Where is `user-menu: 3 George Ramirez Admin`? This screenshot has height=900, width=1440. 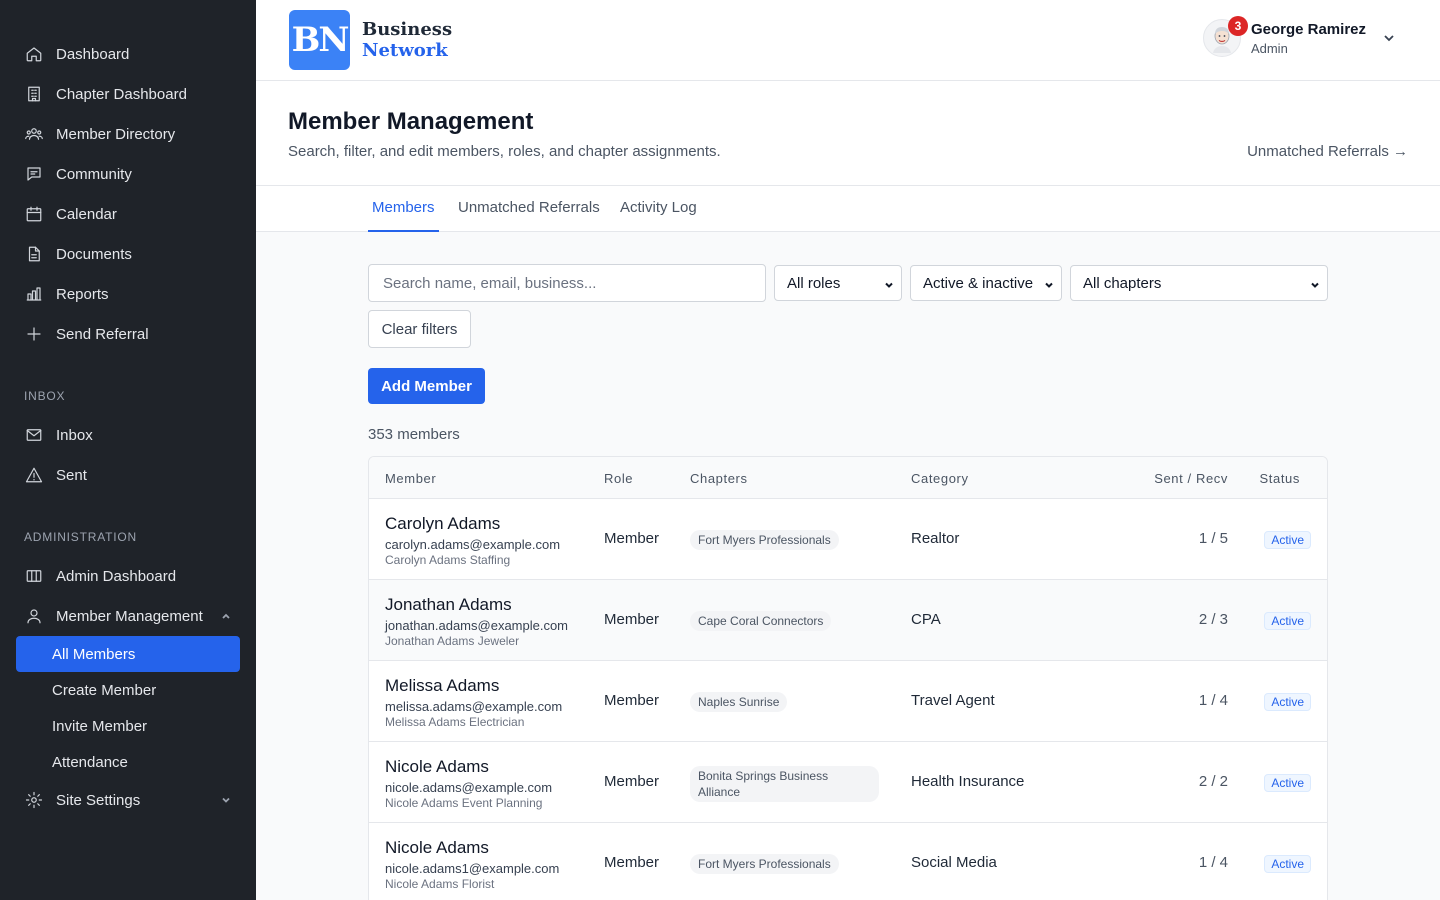
user-menu: 3 George Ramirez Admin is located at coordinates (1299, 36).